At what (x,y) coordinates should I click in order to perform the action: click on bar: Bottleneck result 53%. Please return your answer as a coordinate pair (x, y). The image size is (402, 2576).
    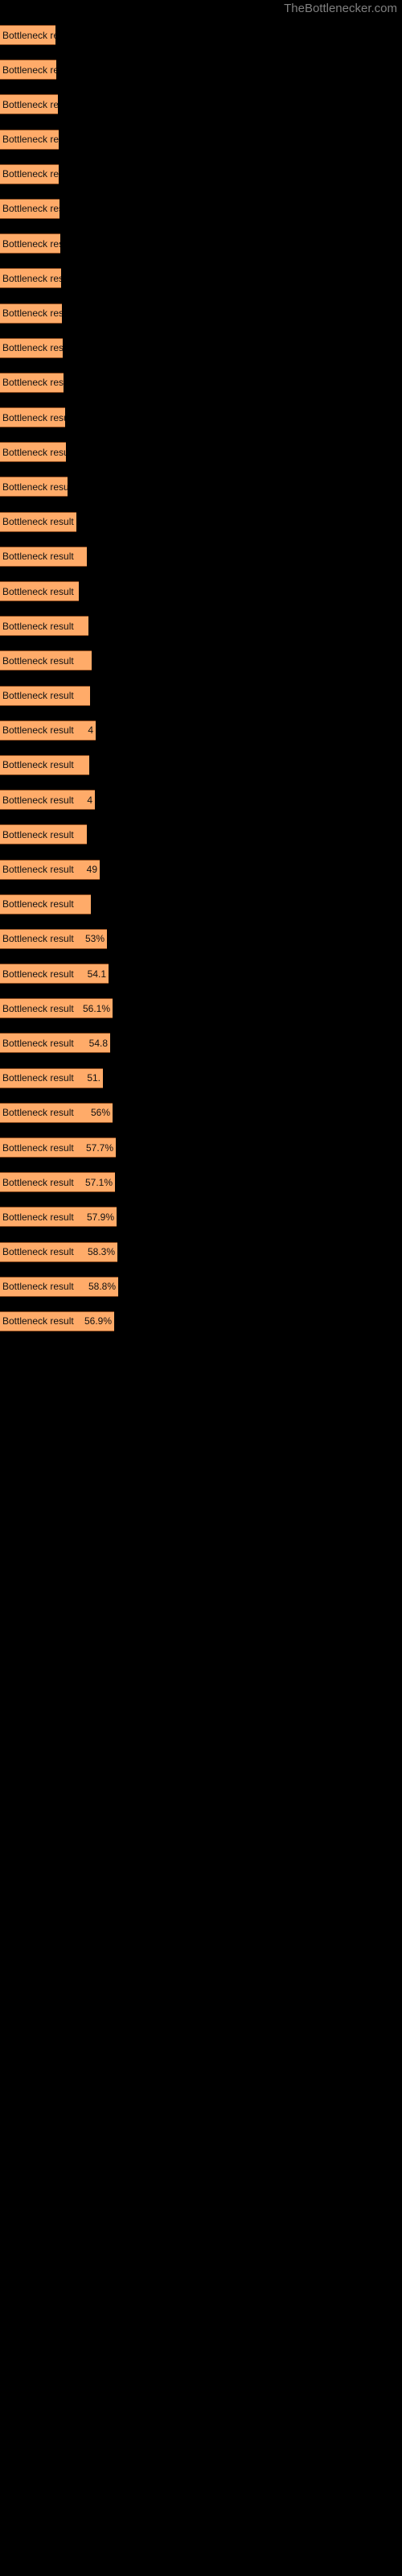
    Looking at the image, I should click on (53, 938).